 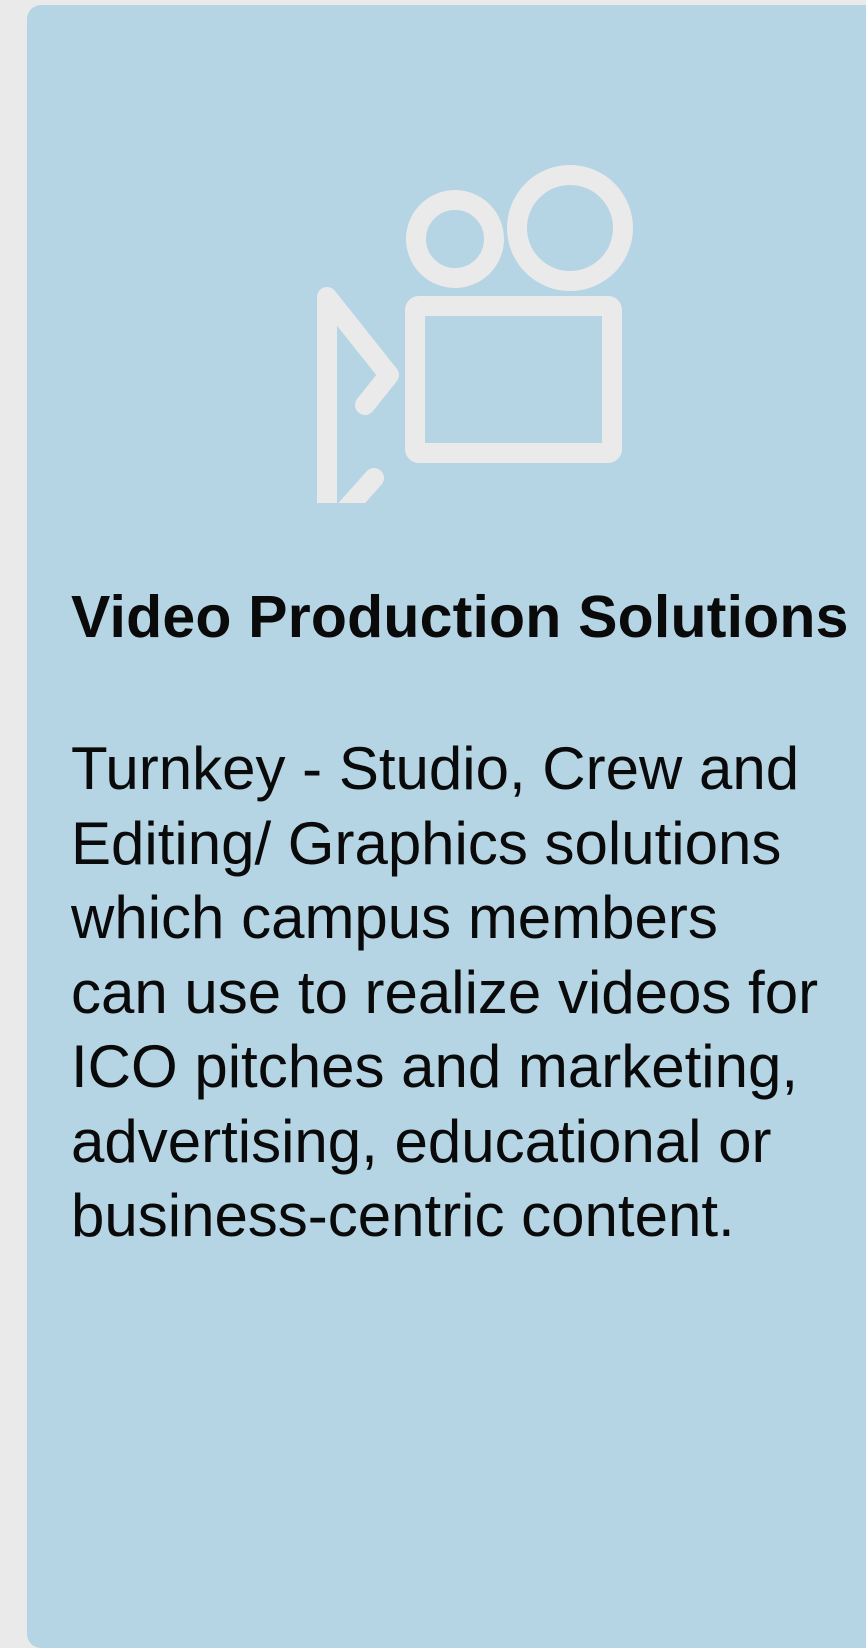 I want to click on card-title: Video Production Solutions, so click(x=460, y=617).